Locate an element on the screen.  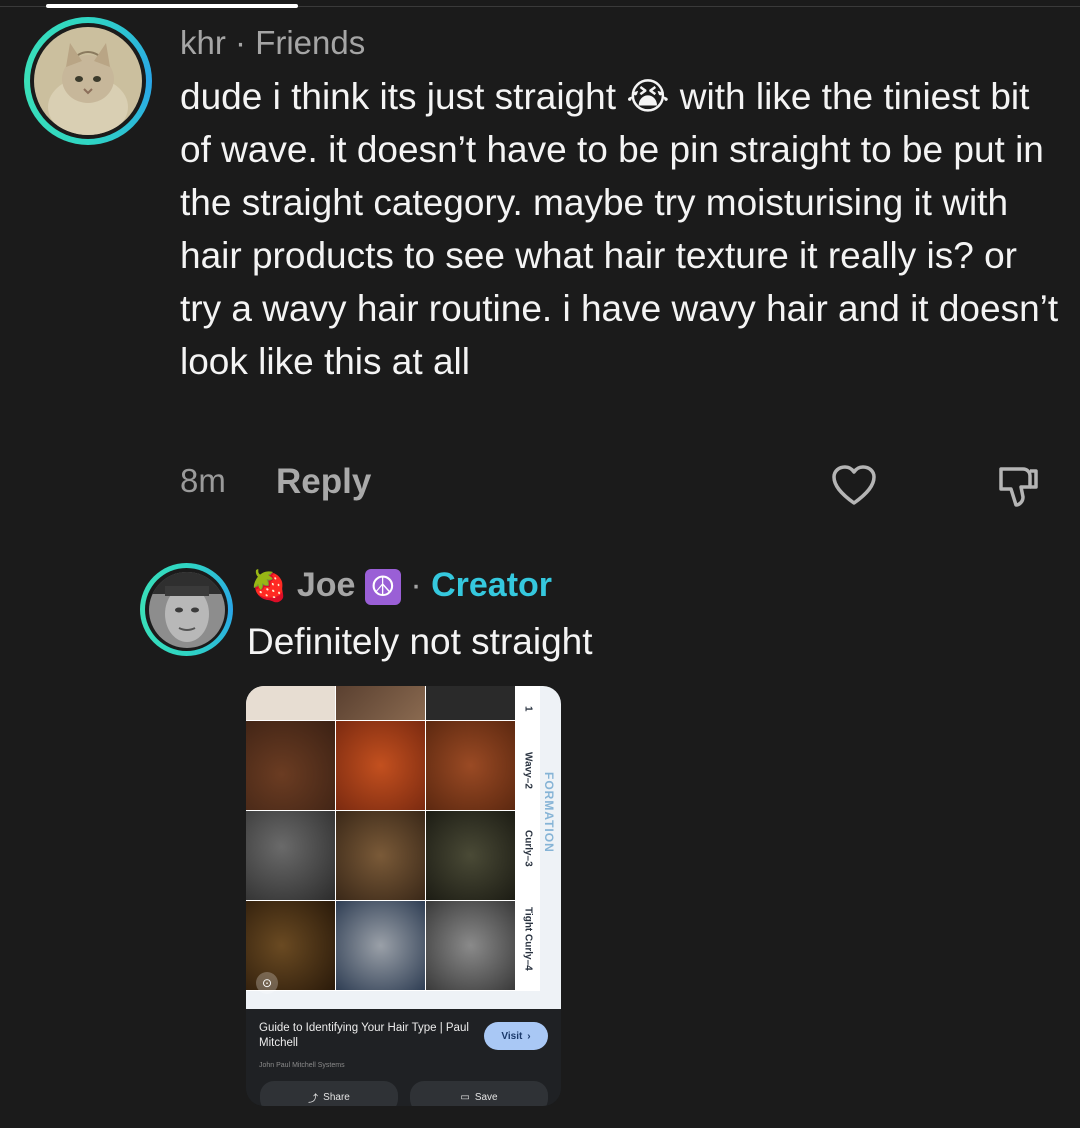
share-label: Share is located at coordinates (336, 1097).